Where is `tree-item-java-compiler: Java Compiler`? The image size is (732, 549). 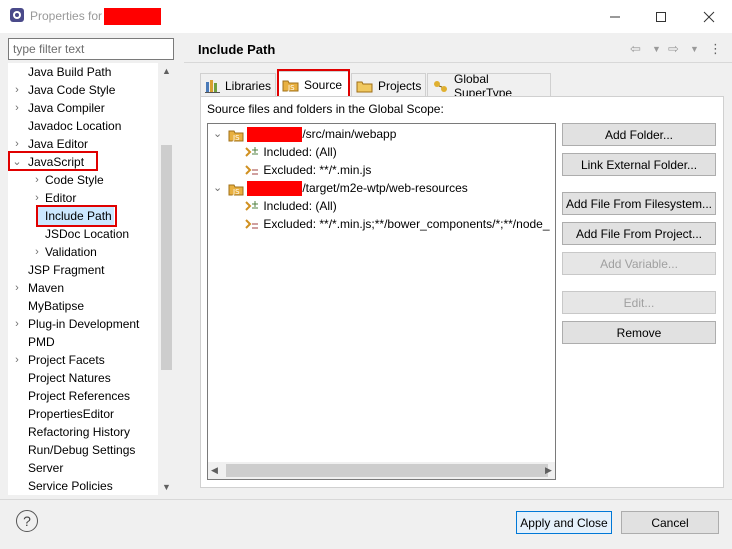 tree-item-java-compiler: Java Compiler is located at coordinates (66, 108).